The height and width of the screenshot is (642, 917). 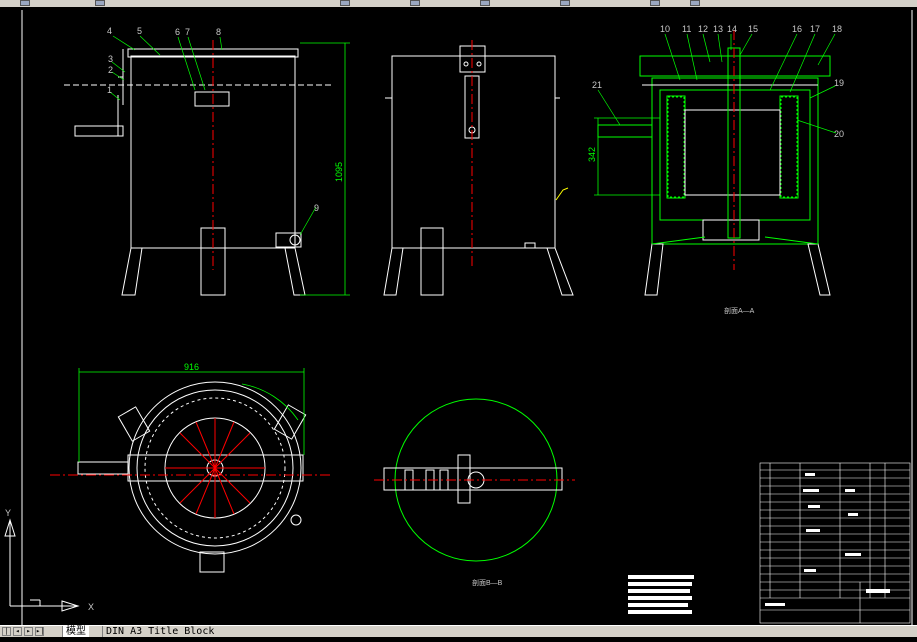 What do you see at coordinates (565, 3) in the screenshot?
I see `plot-button` at bounding box center [565, 3].